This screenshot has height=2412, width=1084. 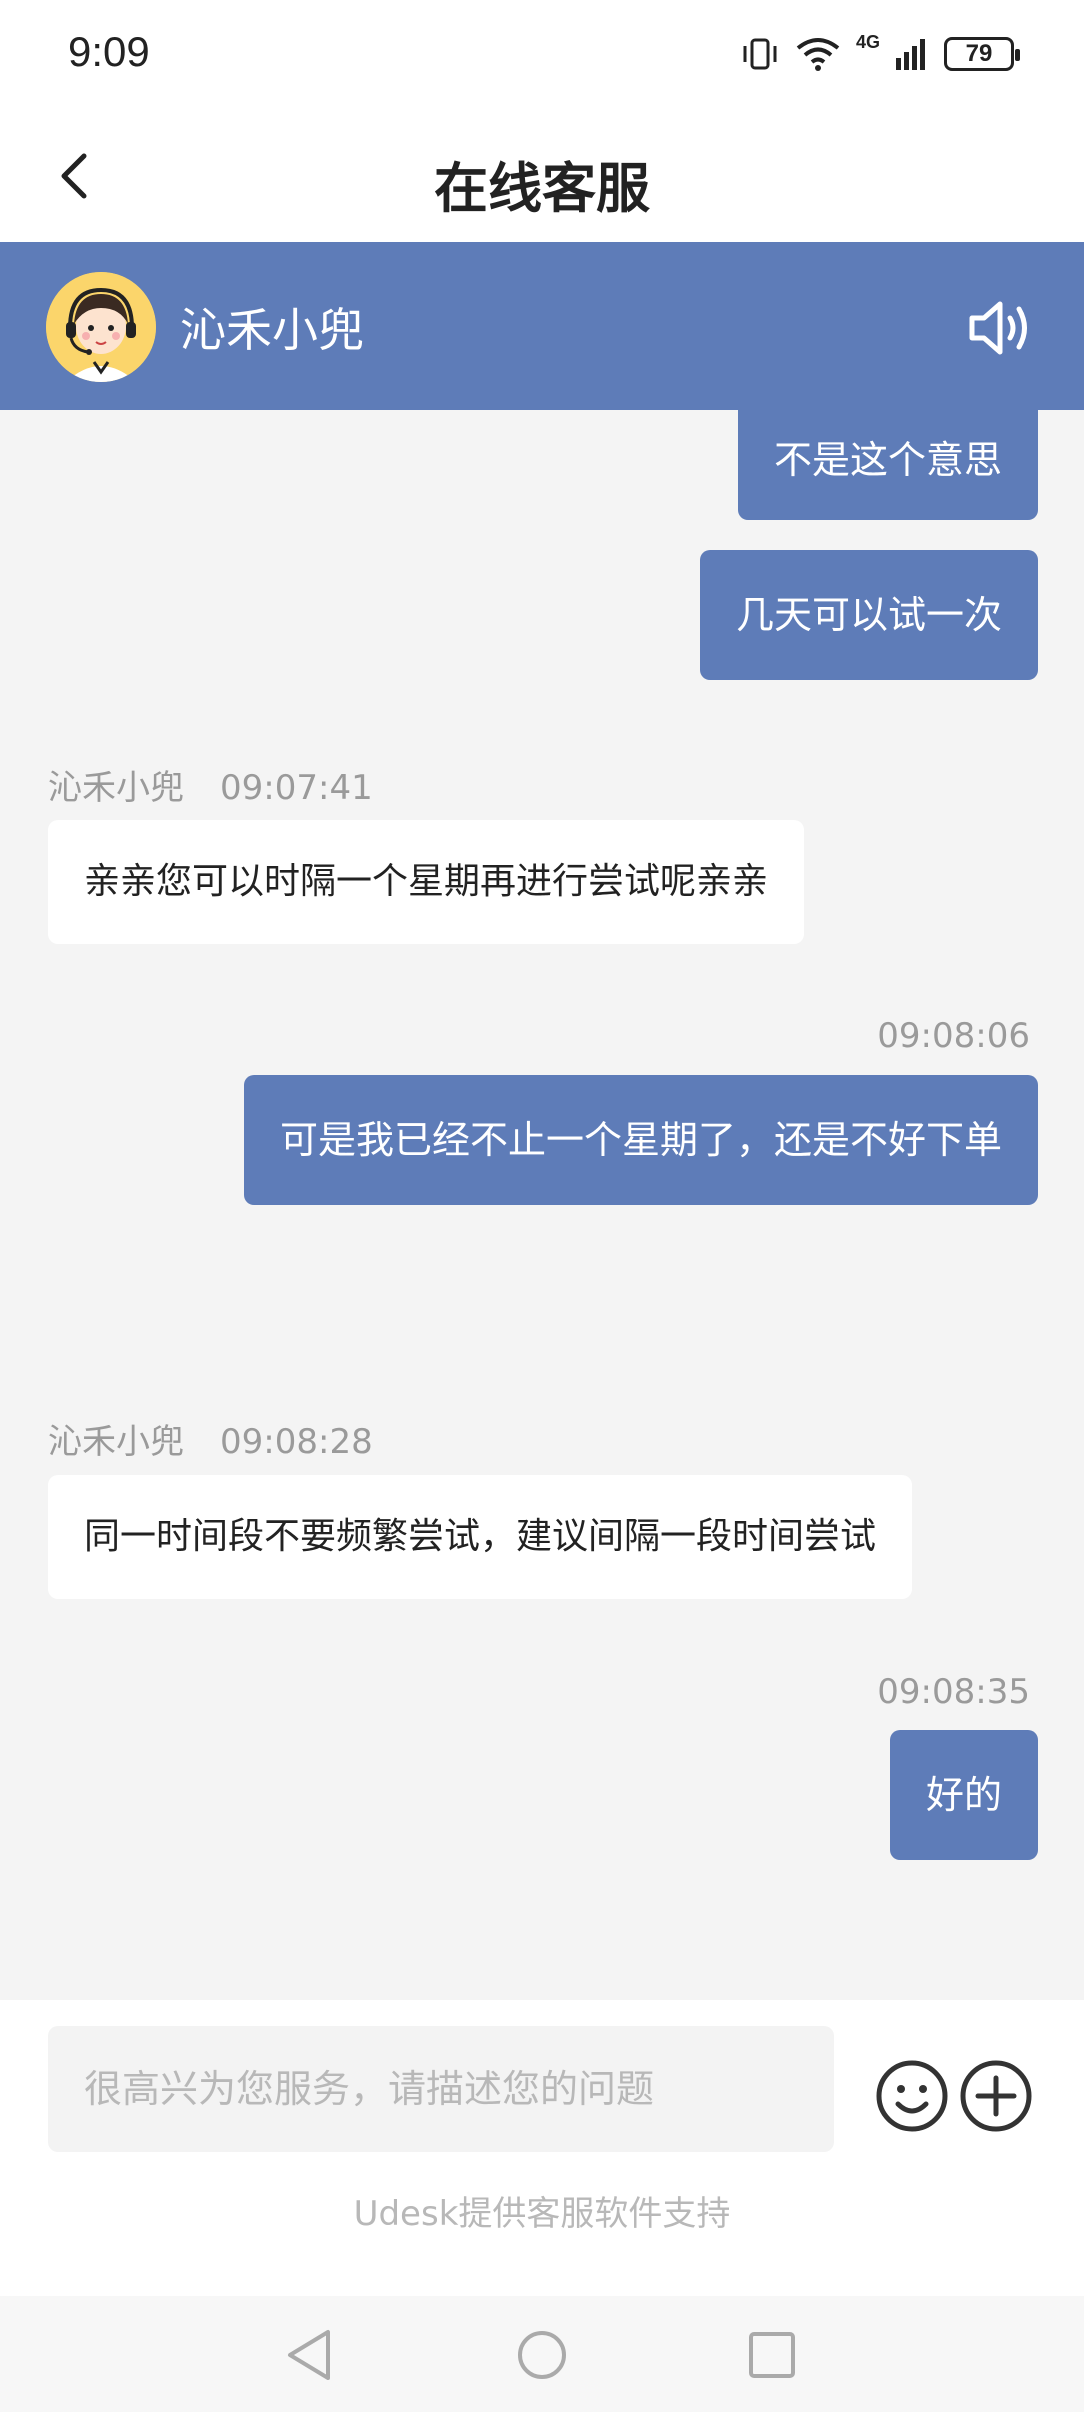 I want to click on message-text: 同一时间段不要频繁尝试，建议间隔一段时间尝试, so click(x=480, y=1536).